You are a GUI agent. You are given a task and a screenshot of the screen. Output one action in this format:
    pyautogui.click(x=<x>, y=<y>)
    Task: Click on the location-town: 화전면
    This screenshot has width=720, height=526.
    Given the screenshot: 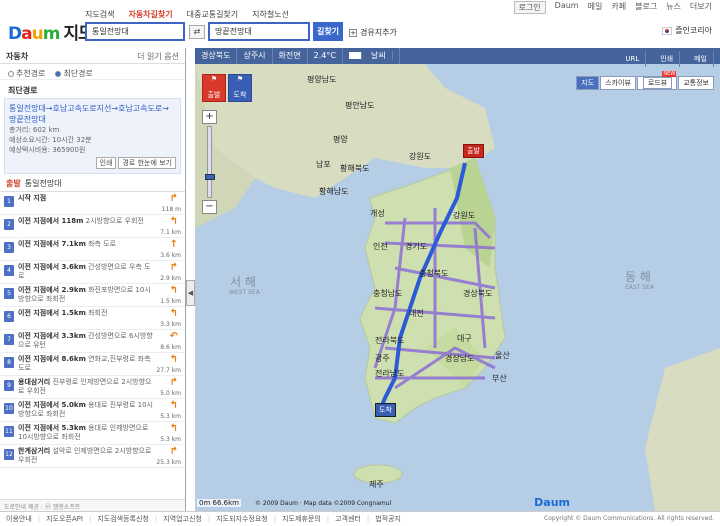 What is the action you would take?
    pyautogui.click(x=290, y=56)
    